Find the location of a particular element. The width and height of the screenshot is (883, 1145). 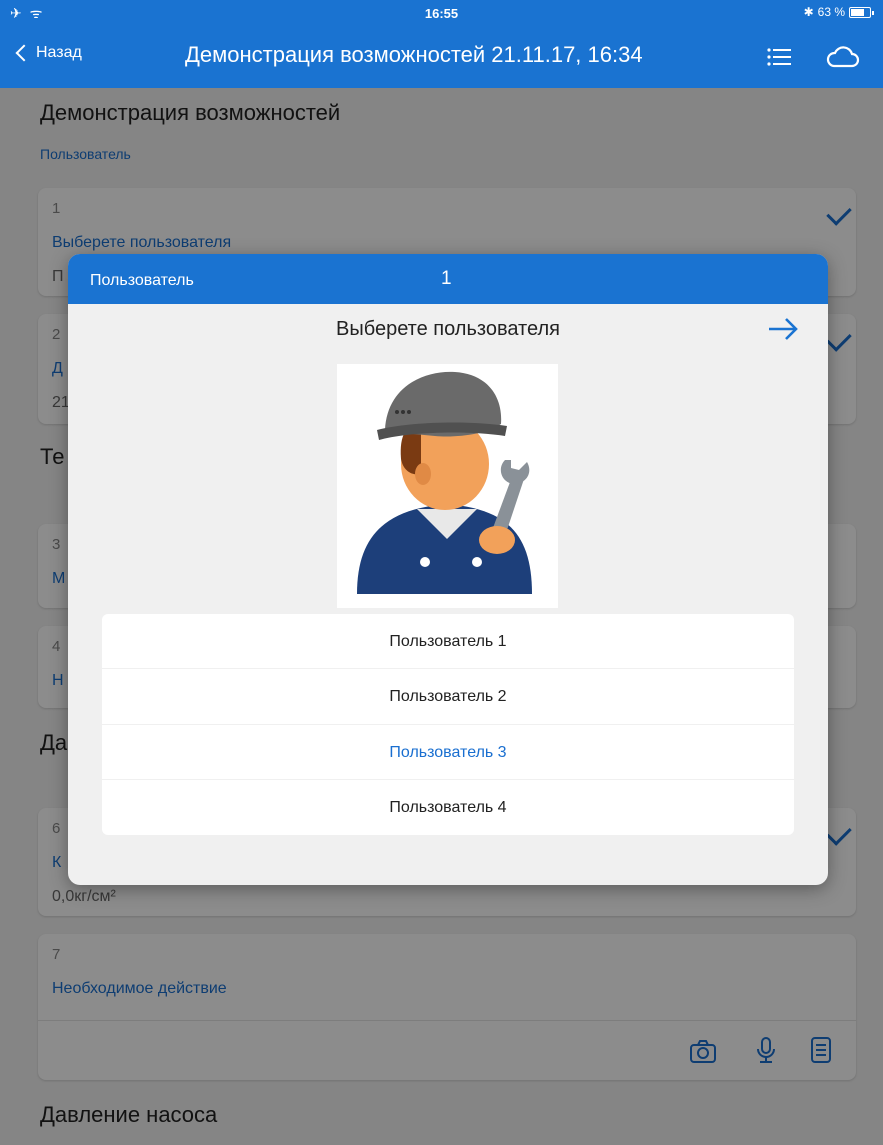

option-user-3: Пользователь 3 is located at coordinates (448, 752).